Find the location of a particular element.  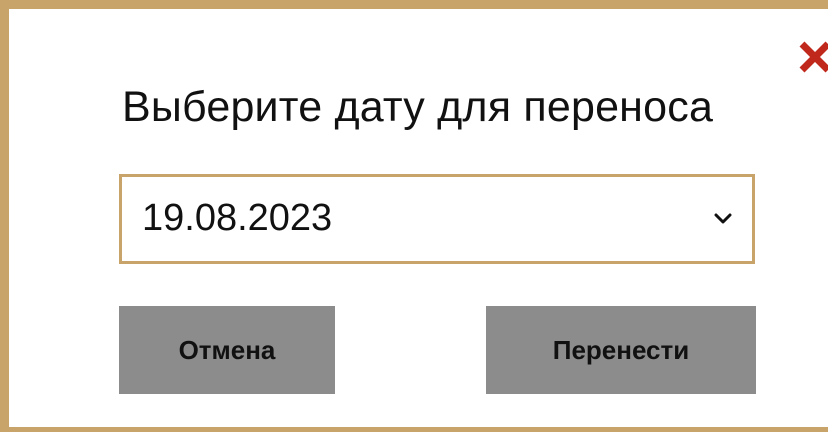

close-icon is located at coordinates (812, 57).